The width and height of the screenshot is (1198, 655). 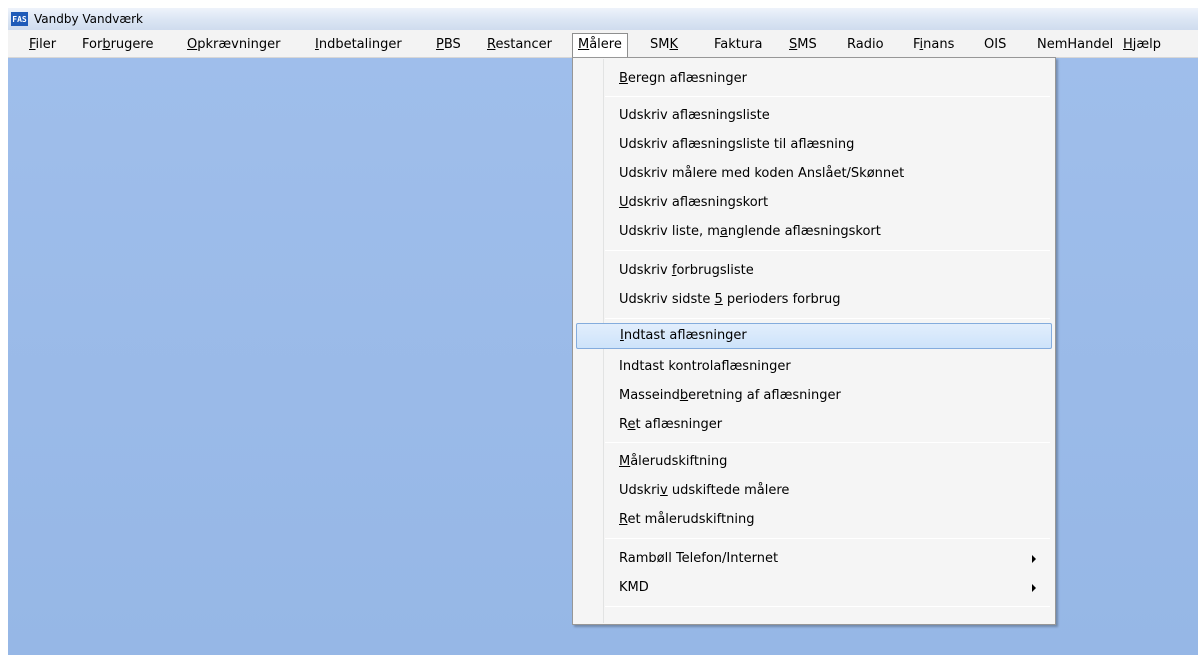 What do you see at coordinates (814, 462) in the screenshot?
I see `menu-item-maalerudskiftning: Målerudskiftning` at bounding box center [814, 462].